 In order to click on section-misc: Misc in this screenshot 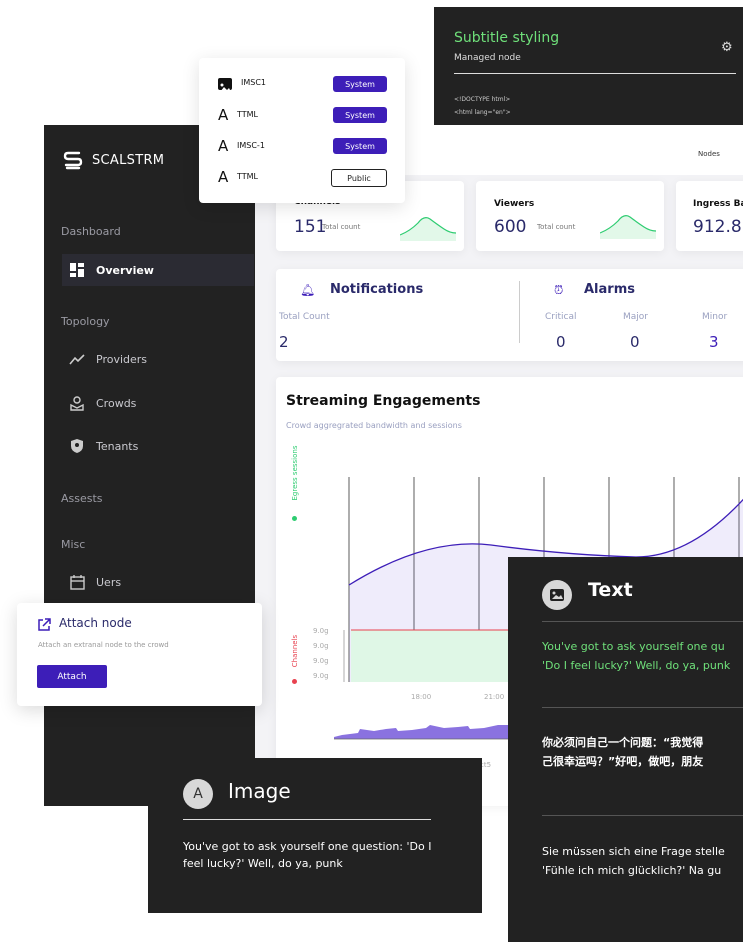, I will do `click(73, 544)`.